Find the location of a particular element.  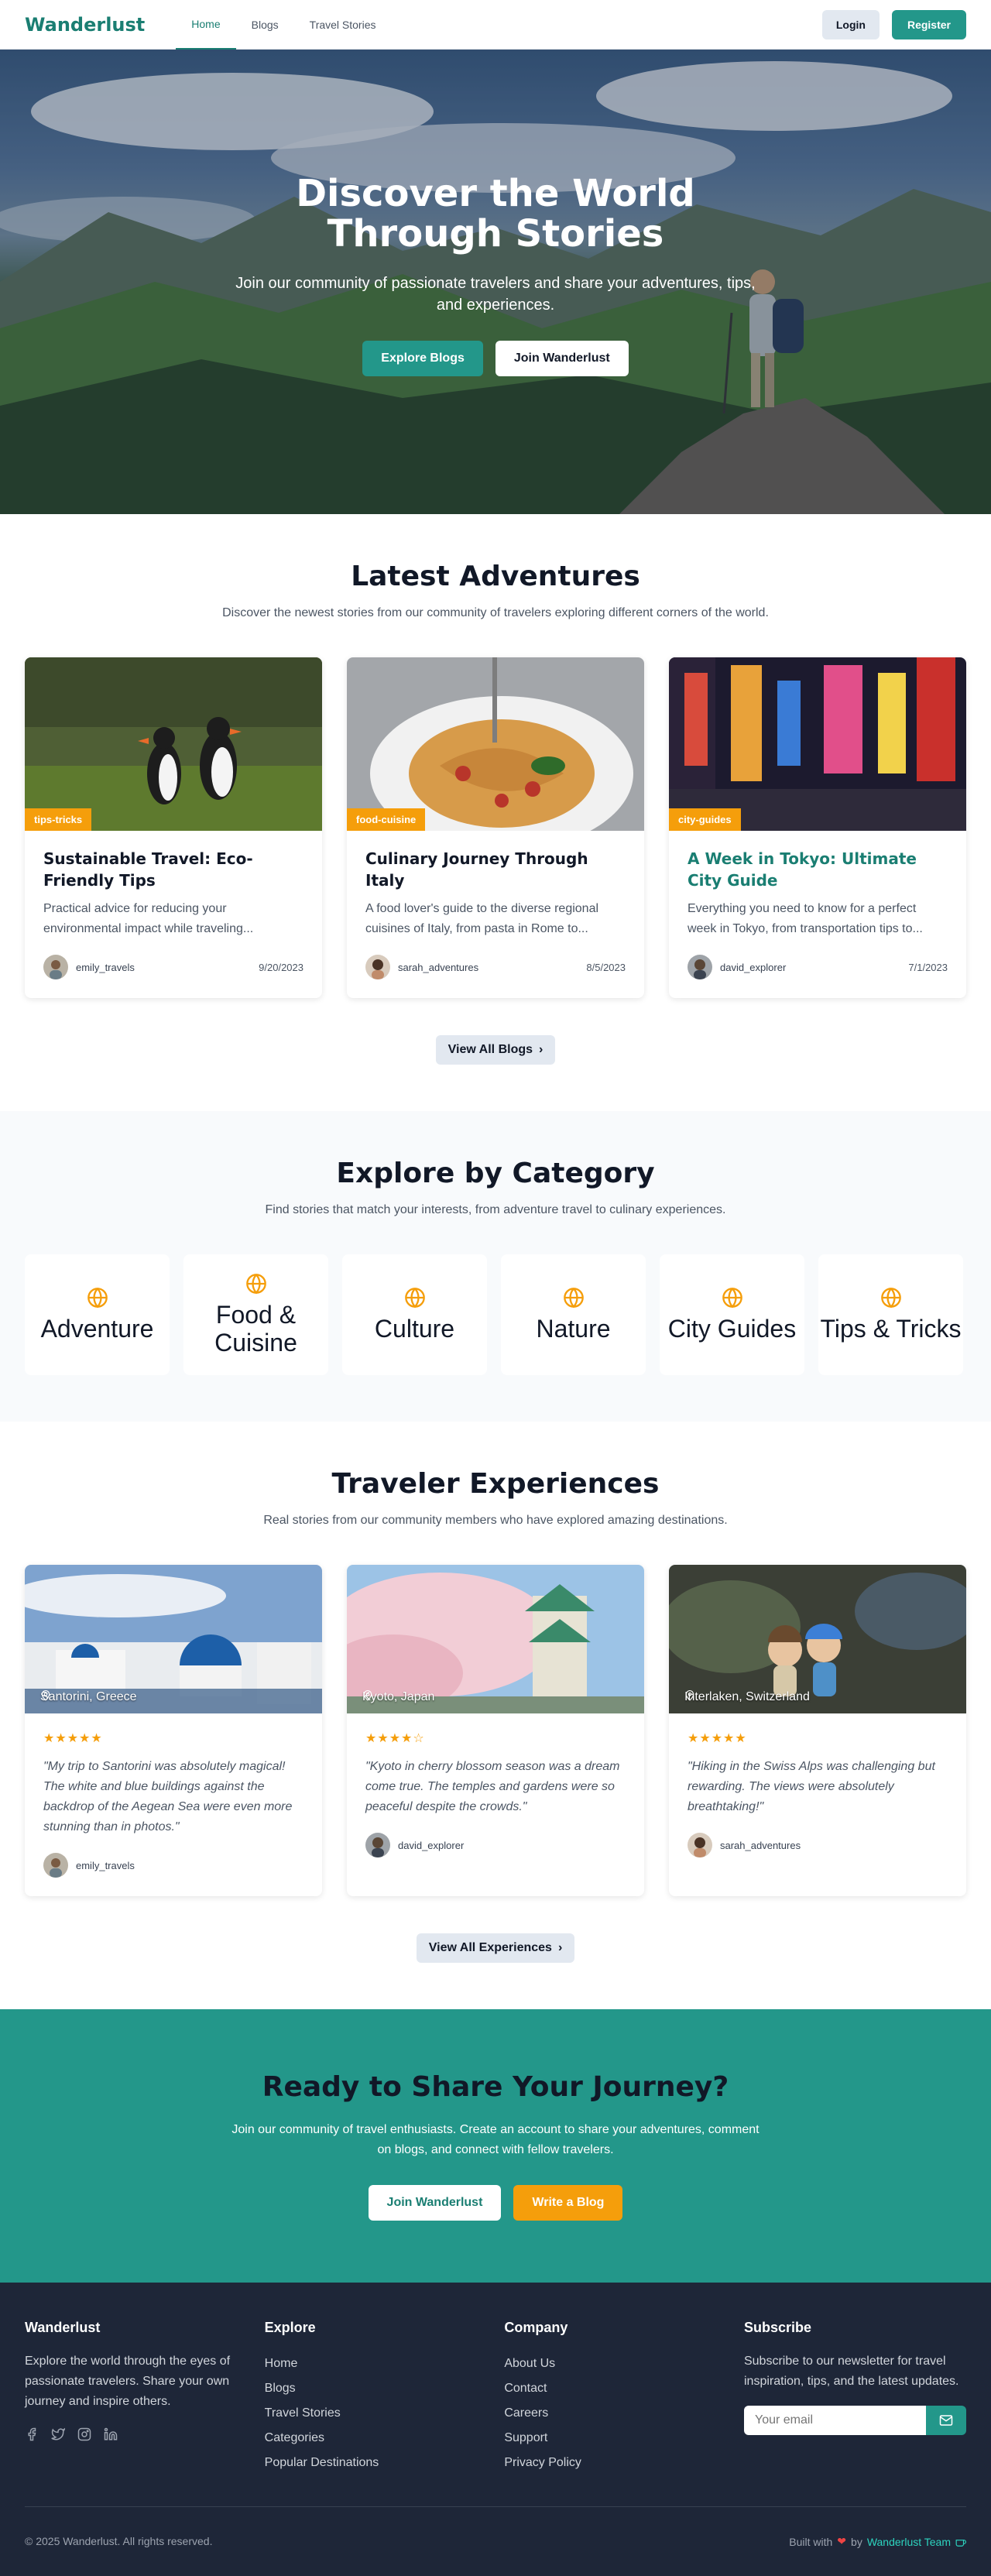

team-link: Wanderlust Team is located at coordinates (909, 2542).